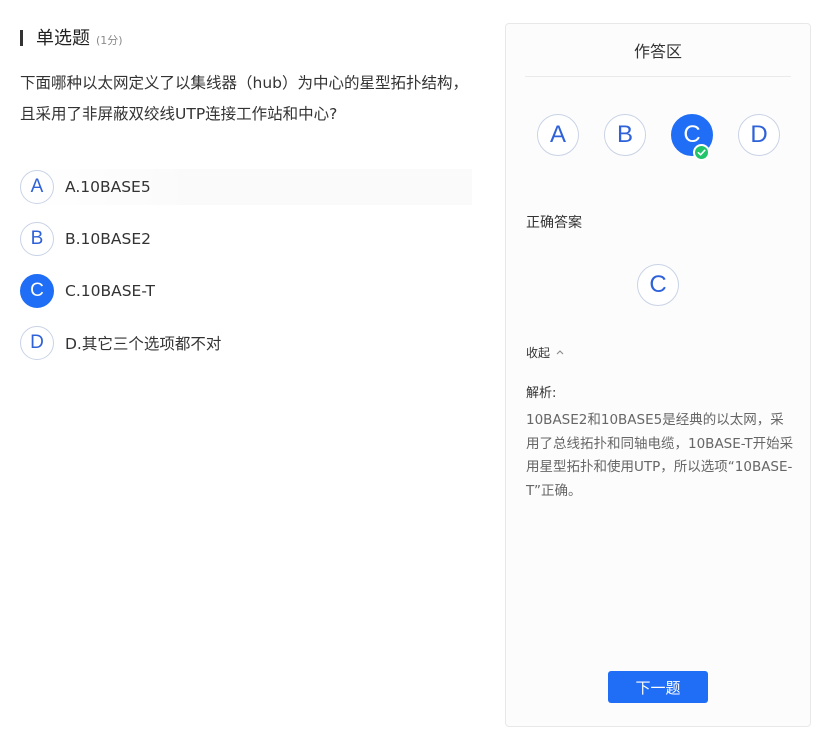 Image resolution: width=816 pixels, height=732 pixels. Describe the element at coordinates (109, 40) in the screenshot. I see `question-score: (1分)` at that location.